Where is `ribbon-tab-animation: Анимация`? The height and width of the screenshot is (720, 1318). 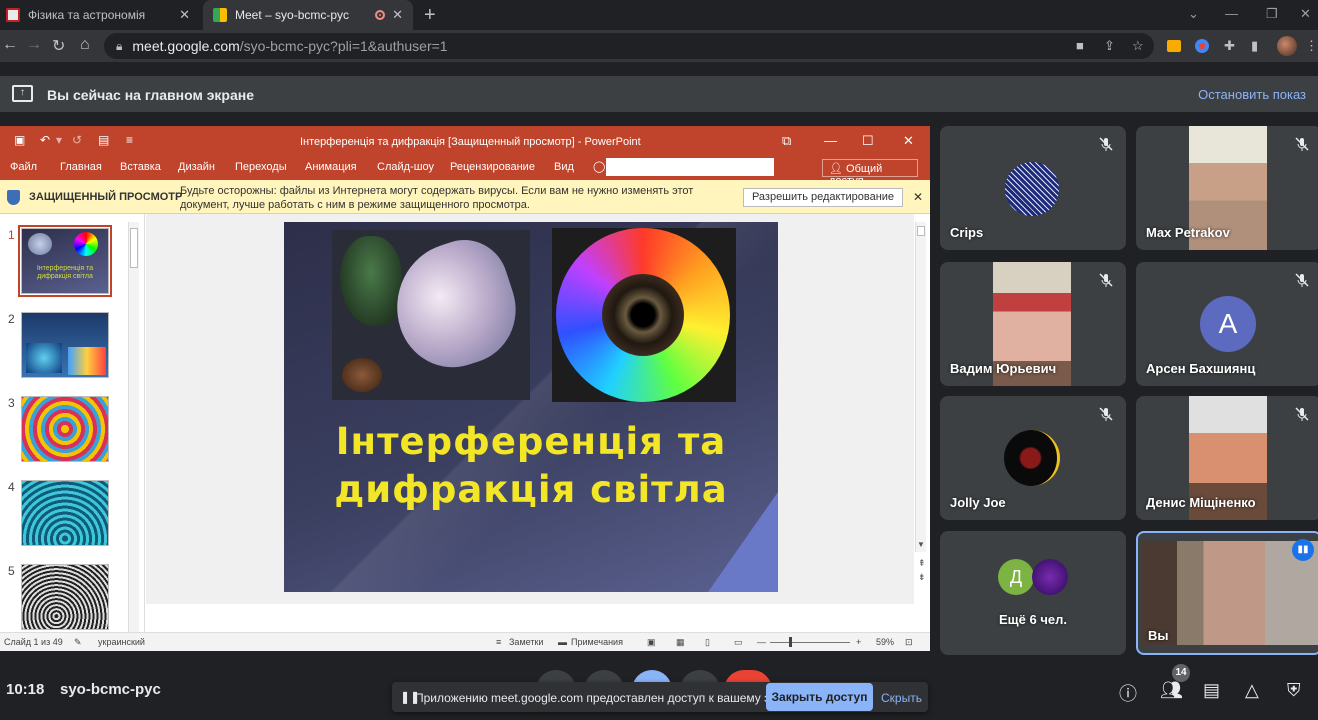 ribbon-tab-animation: Анимация is located at coordinates (331, 167).